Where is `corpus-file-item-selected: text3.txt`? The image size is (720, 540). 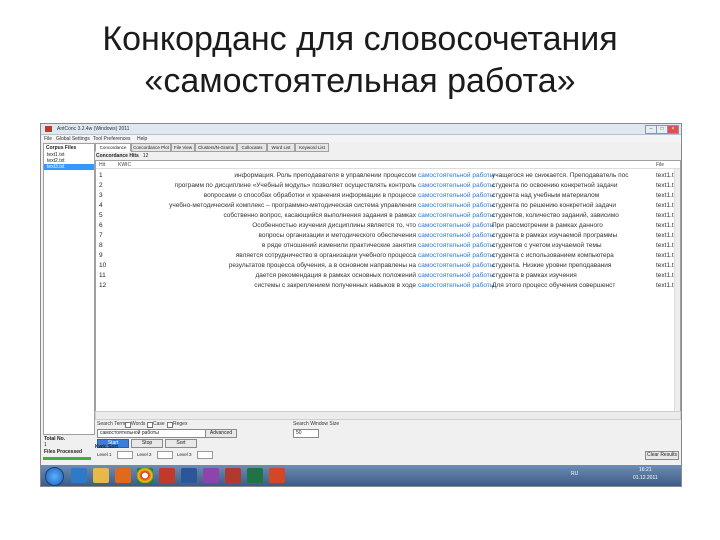
corpus-file-item-selected: text3.txt is located at coordinates (69, 167).